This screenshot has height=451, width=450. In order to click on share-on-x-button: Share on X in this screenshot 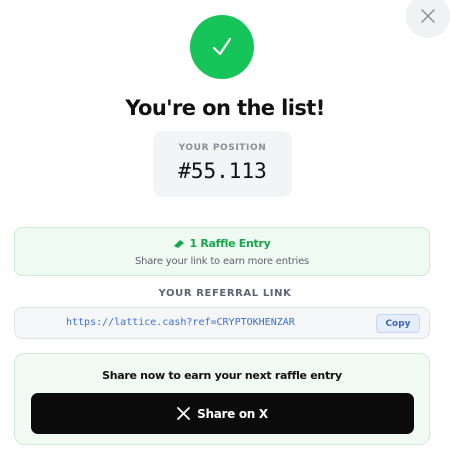, I will do `click(222, 413)`.